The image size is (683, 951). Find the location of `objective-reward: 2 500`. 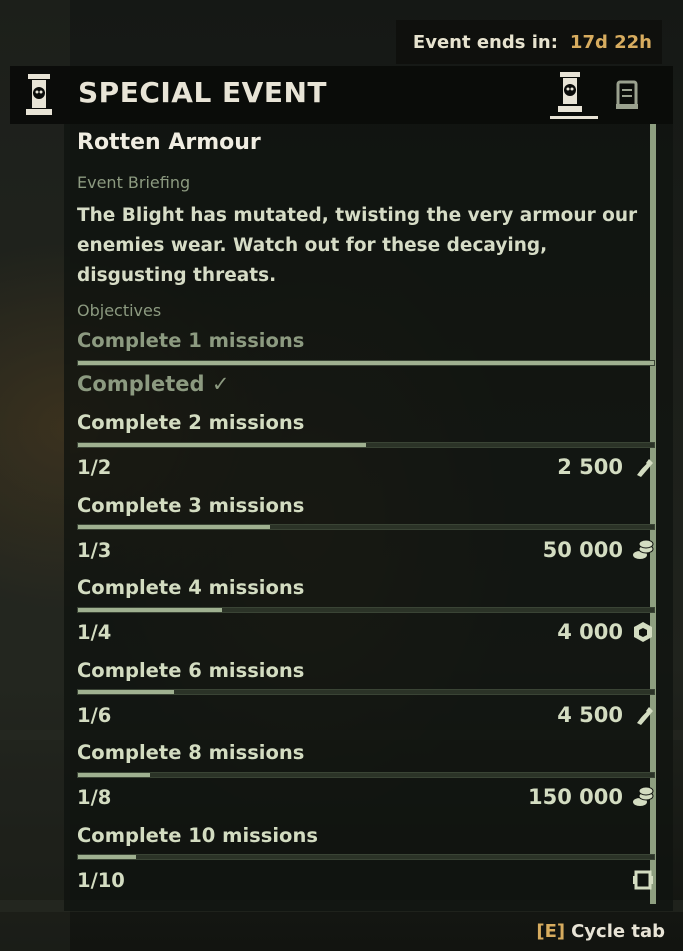

objective-reward: 2 500 is located at coordinates (606, 467).